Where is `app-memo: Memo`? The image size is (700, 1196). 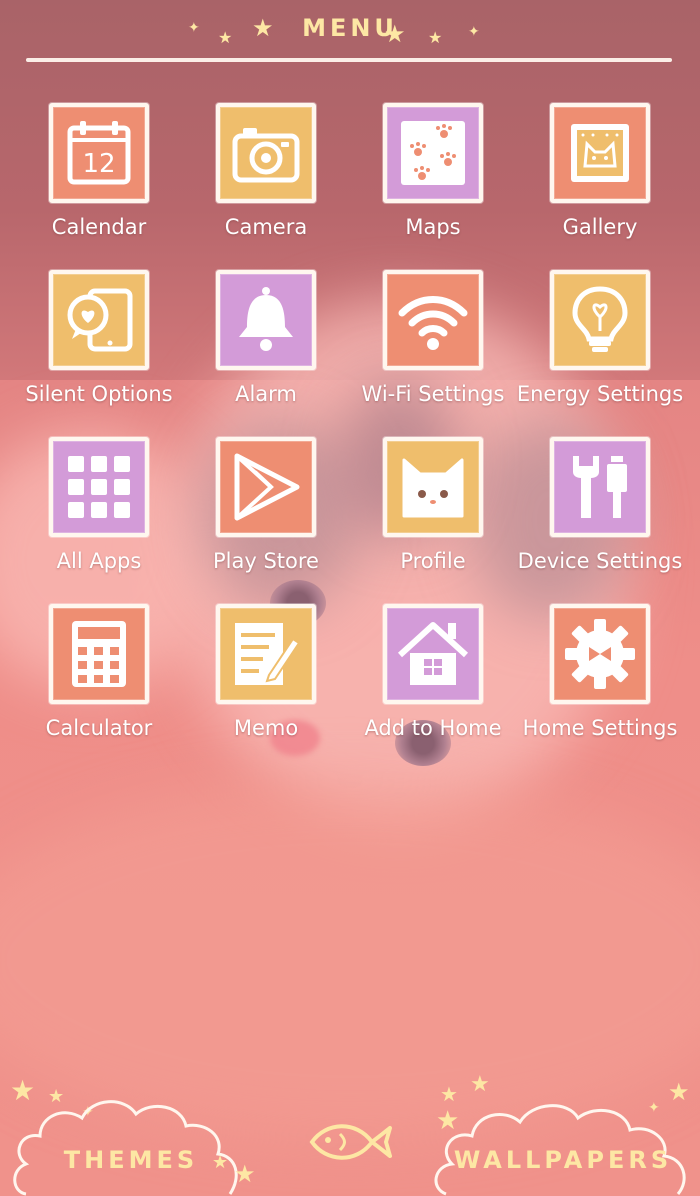
app-memo: Memo is located at coordinates (266, 676).